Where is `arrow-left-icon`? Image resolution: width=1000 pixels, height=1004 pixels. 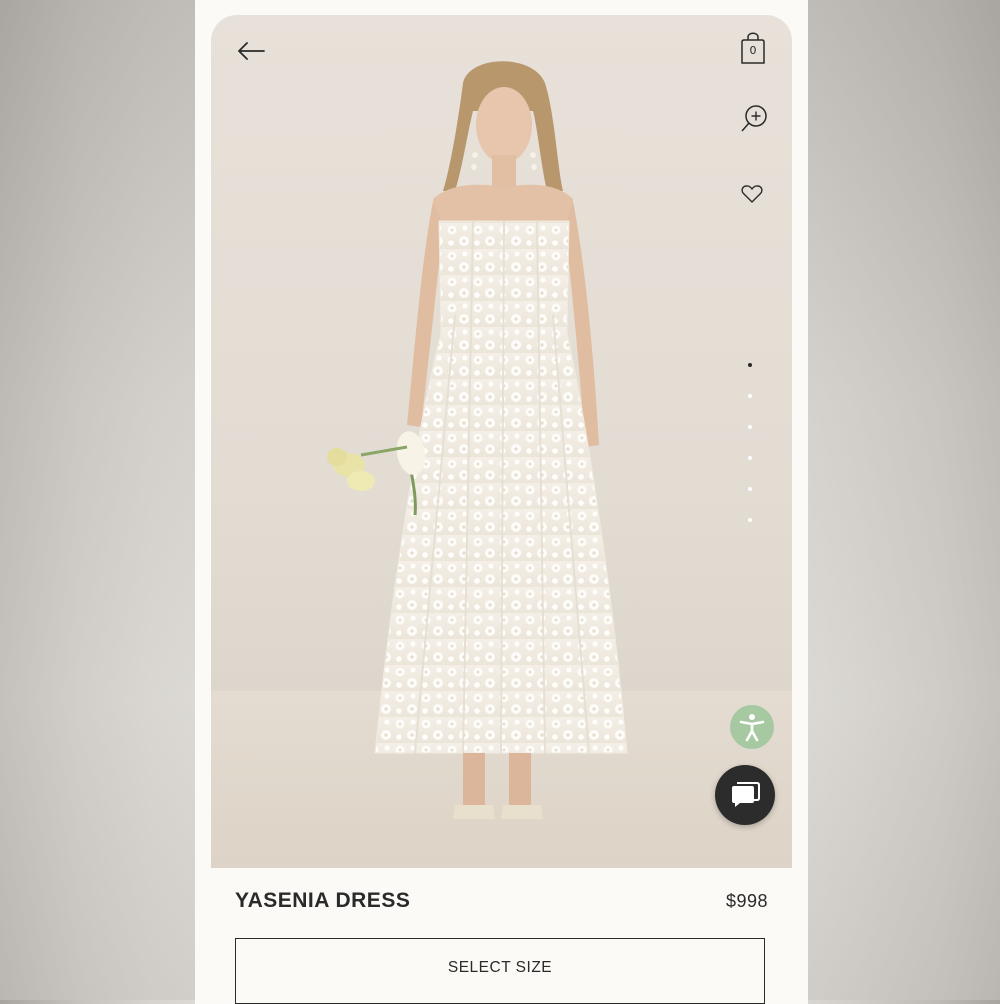 arrow-left-icon is located at coordinates (251, 51).